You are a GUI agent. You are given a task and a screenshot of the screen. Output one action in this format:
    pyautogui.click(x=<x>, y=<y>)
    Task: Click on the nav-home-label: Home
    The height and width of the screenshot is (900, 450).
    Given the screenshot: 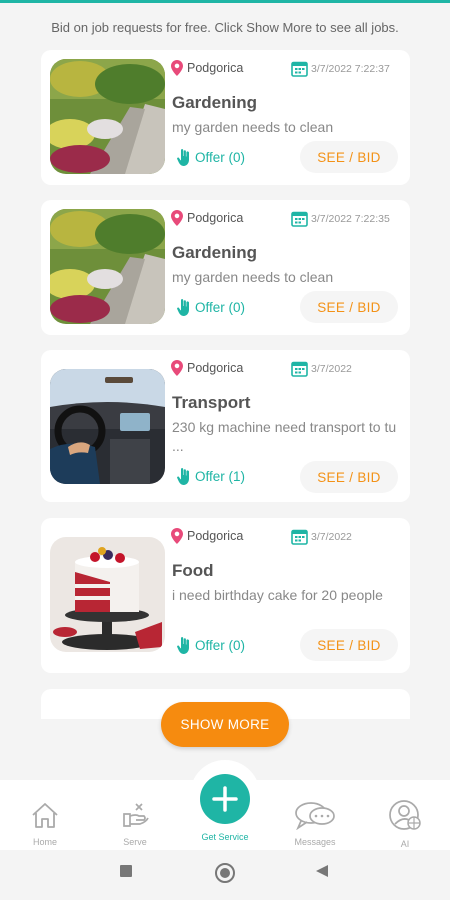 What is the action you would take?
    pyautogui.click(x=44, y=842)
    